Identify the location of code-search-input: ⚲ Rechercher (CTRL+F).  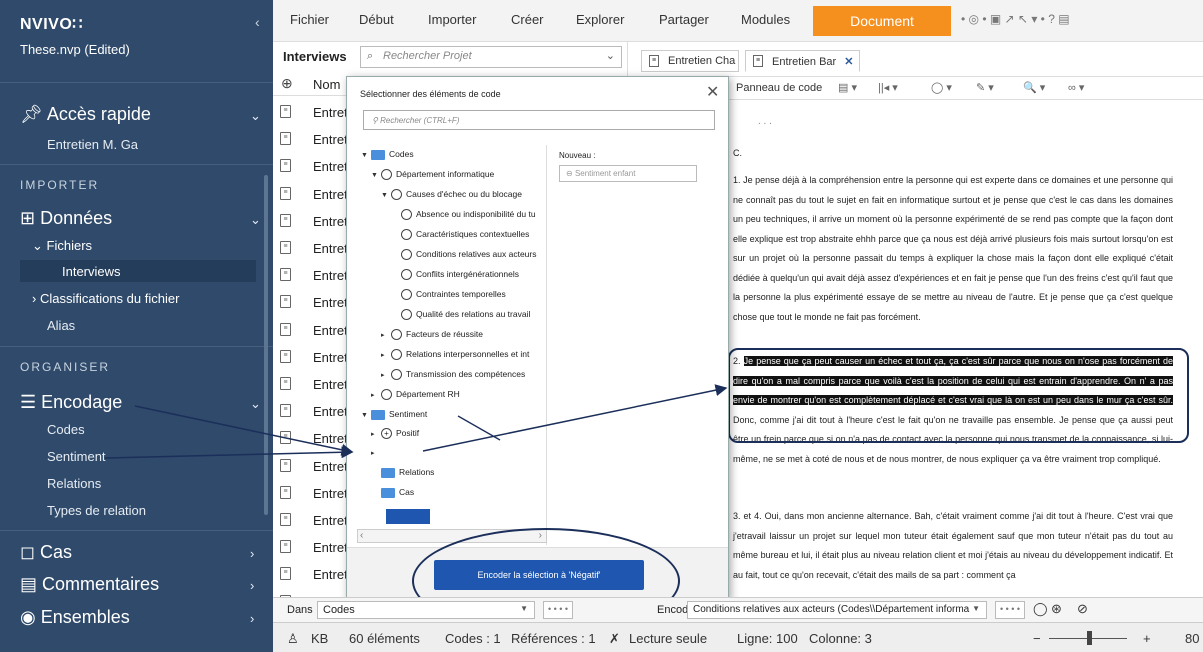
(539, 120).